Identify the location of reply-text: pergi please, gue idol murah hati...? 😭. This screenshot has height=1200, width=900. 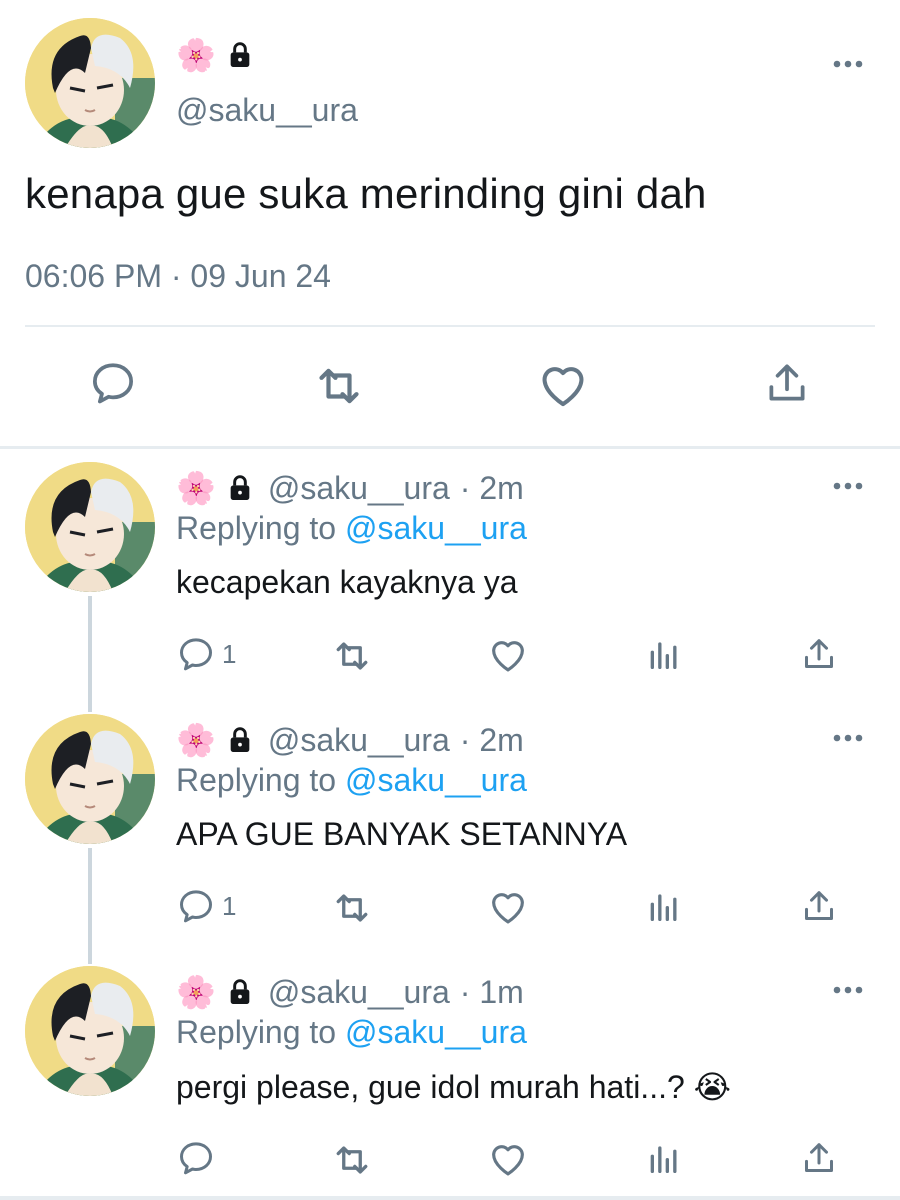
(453, 1087).